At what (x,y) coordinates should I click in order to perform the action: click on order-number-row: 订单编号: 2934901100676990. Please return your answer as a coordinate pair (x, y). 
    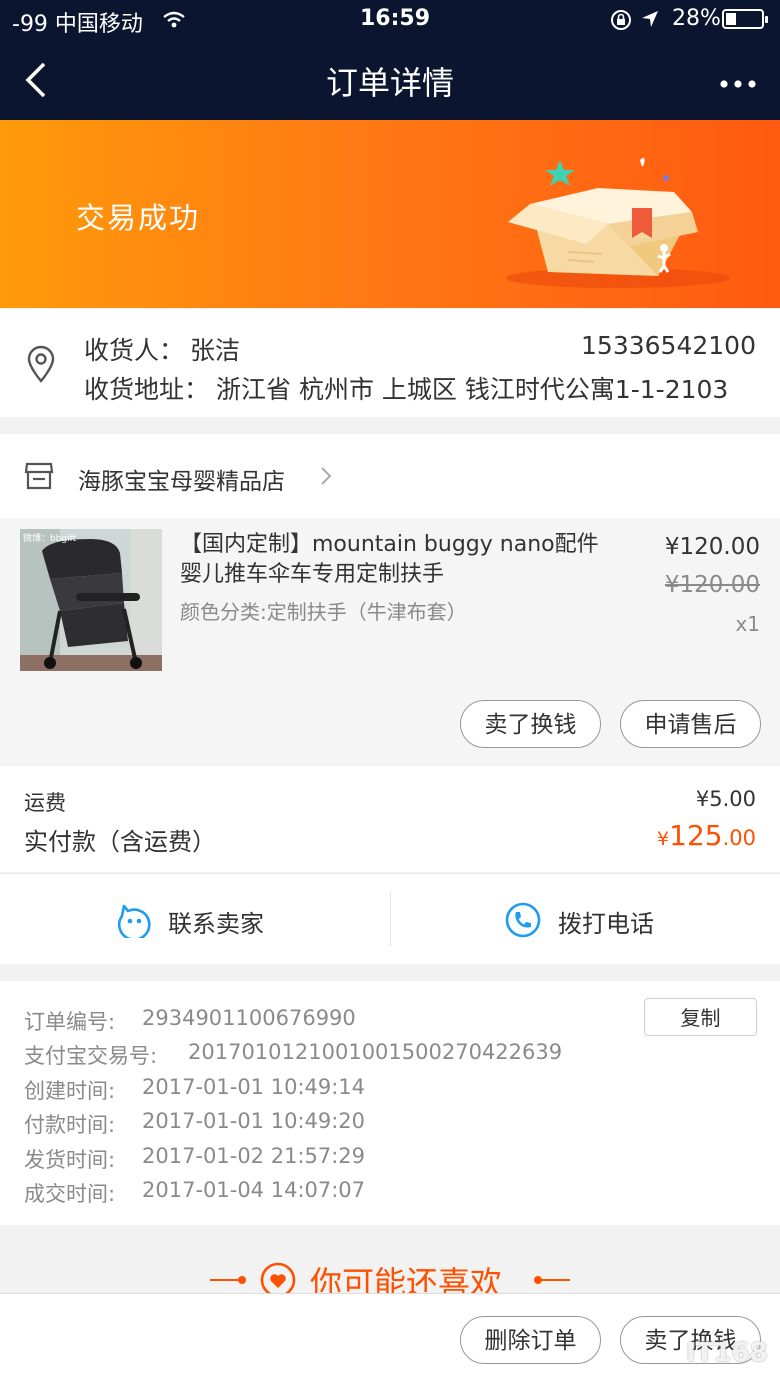
    Looking at the image, I should click on (190, 1021).